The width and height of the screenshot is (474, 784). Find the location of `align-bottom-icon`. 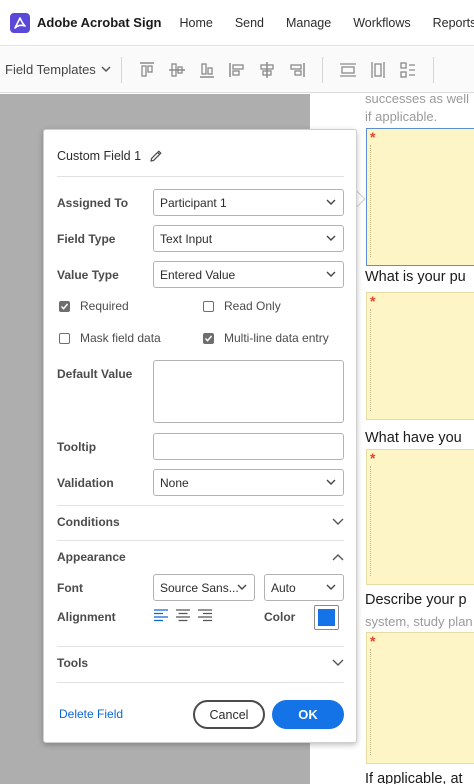

align-bottom-icon is located at coordinates (207, 70).